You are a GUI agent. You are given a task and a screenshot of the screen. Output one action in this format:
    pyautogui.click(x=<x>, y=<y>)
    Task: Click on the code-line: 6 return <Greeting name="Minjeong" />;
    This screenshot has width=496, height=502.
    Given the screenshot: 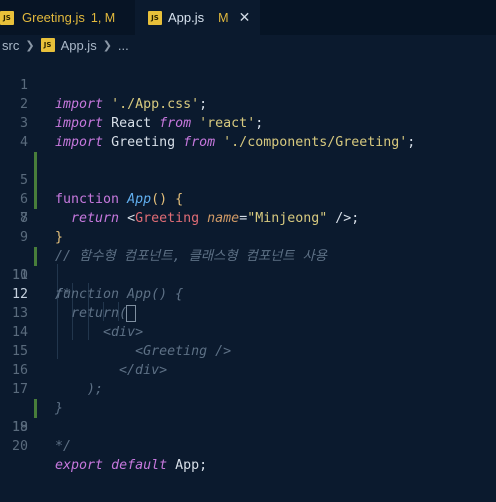 What is the action you would take?
    pyautogui.click(x=248, y=189)
    